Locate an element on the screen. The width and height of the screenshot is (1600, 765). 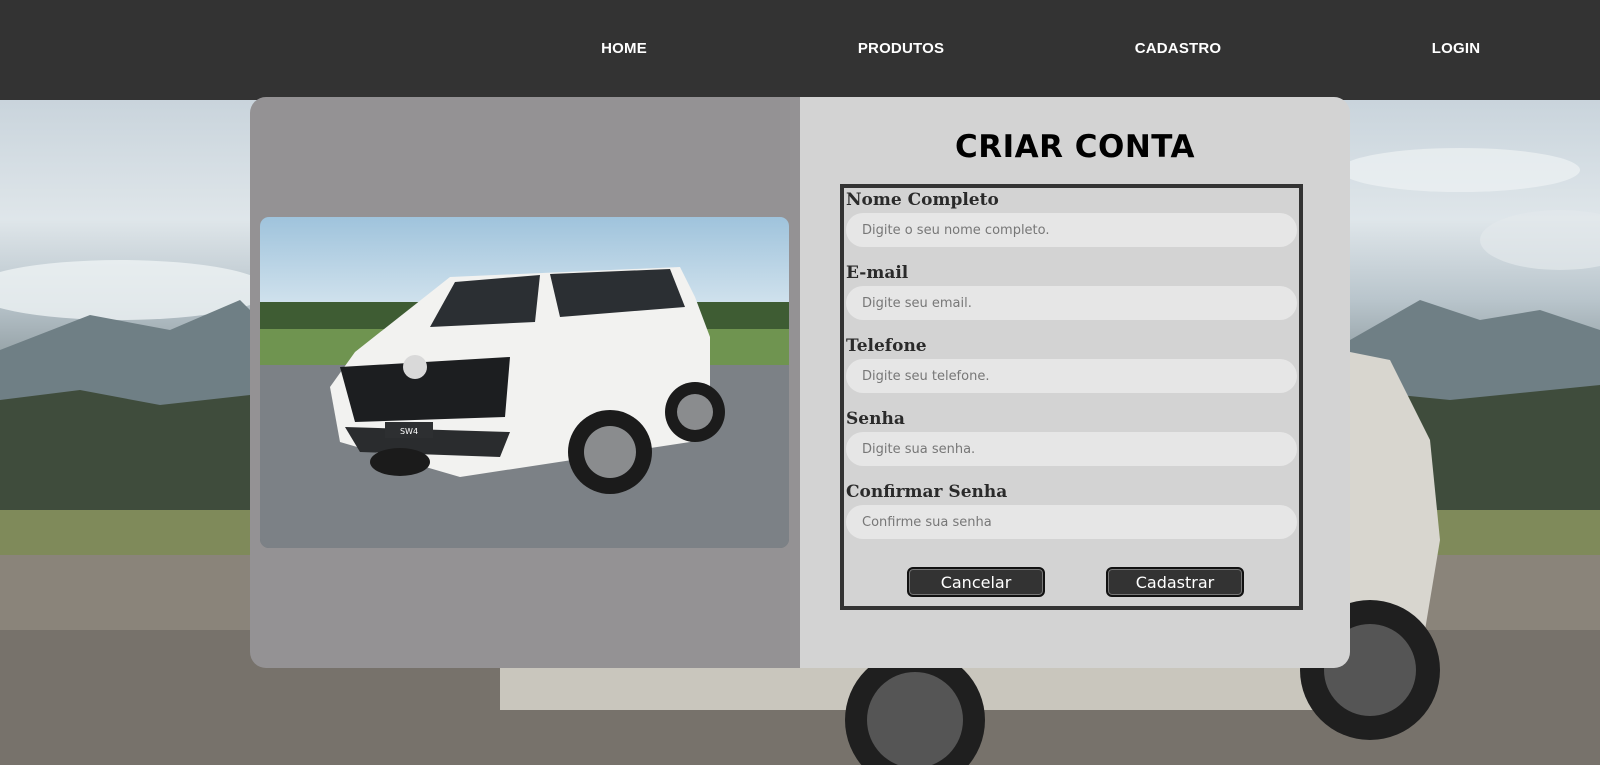
email-label: E-mail is located at coordinates (877, 273).